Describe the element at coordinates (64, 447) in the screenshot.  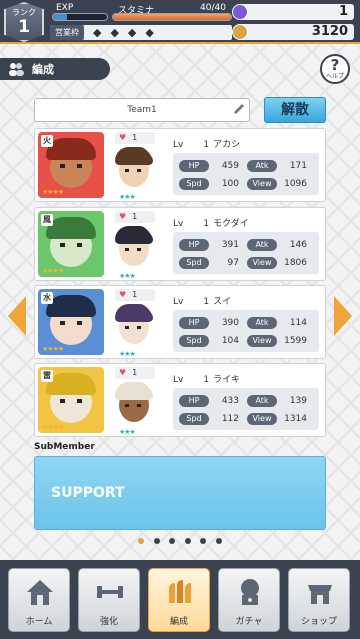
I see `sub-member-label: SubMember` at that location.